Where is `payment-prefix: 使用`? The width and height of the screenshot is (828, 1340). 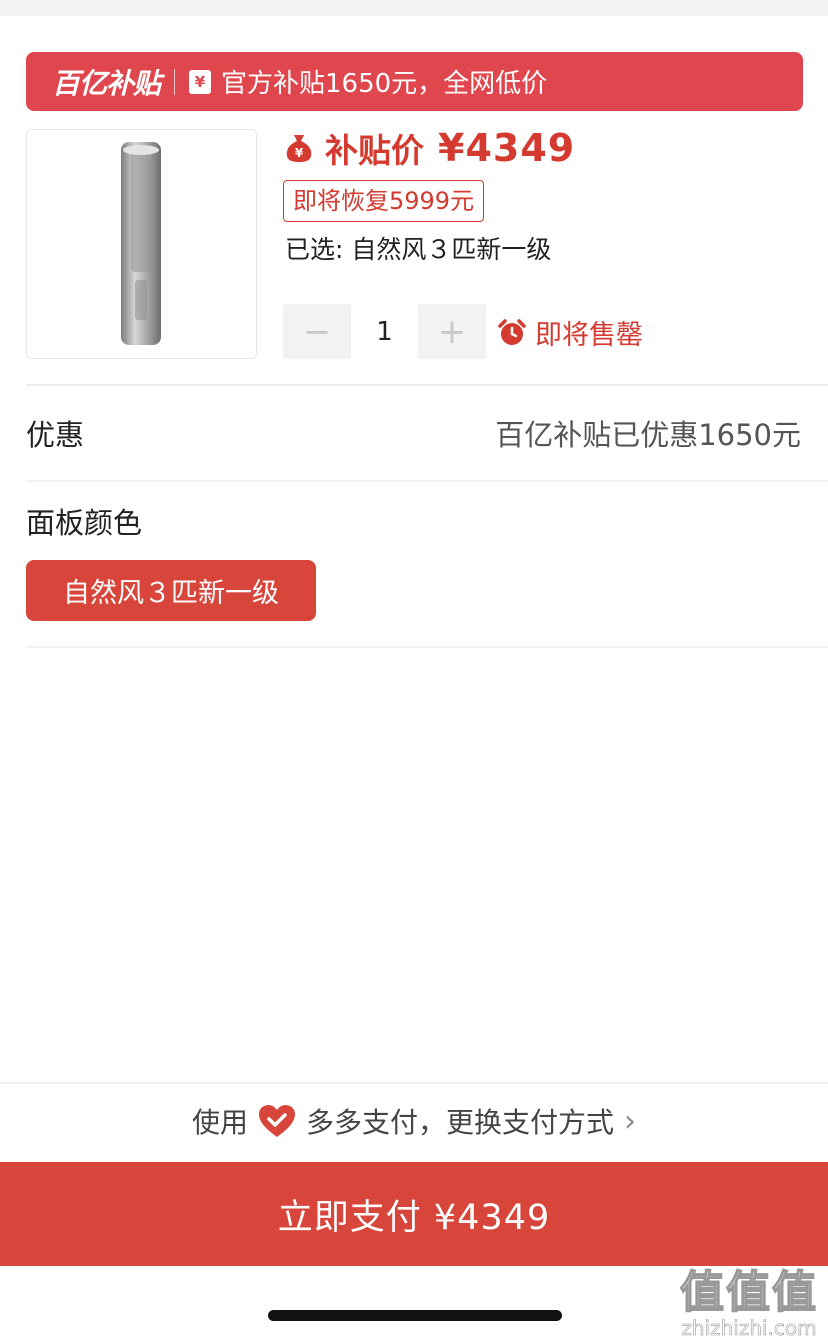
payment-prefix: 使用 is located at coordinates (219, 1122).